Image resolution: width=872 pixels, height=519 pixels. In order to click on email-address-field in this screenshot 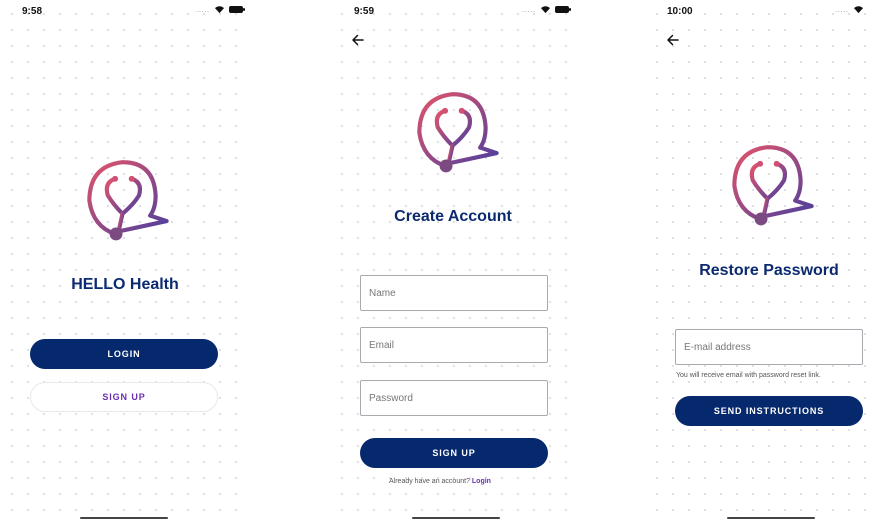, I will do `click(769, 347)`.